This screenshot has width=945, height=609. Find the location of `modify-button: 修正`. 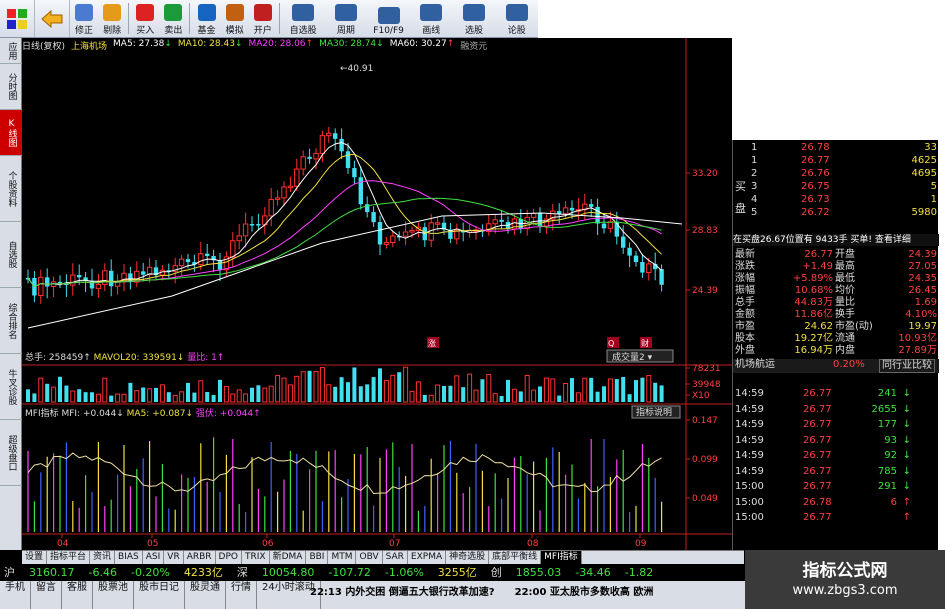

modify-button: 修正 is located at coordinates (84, 18).